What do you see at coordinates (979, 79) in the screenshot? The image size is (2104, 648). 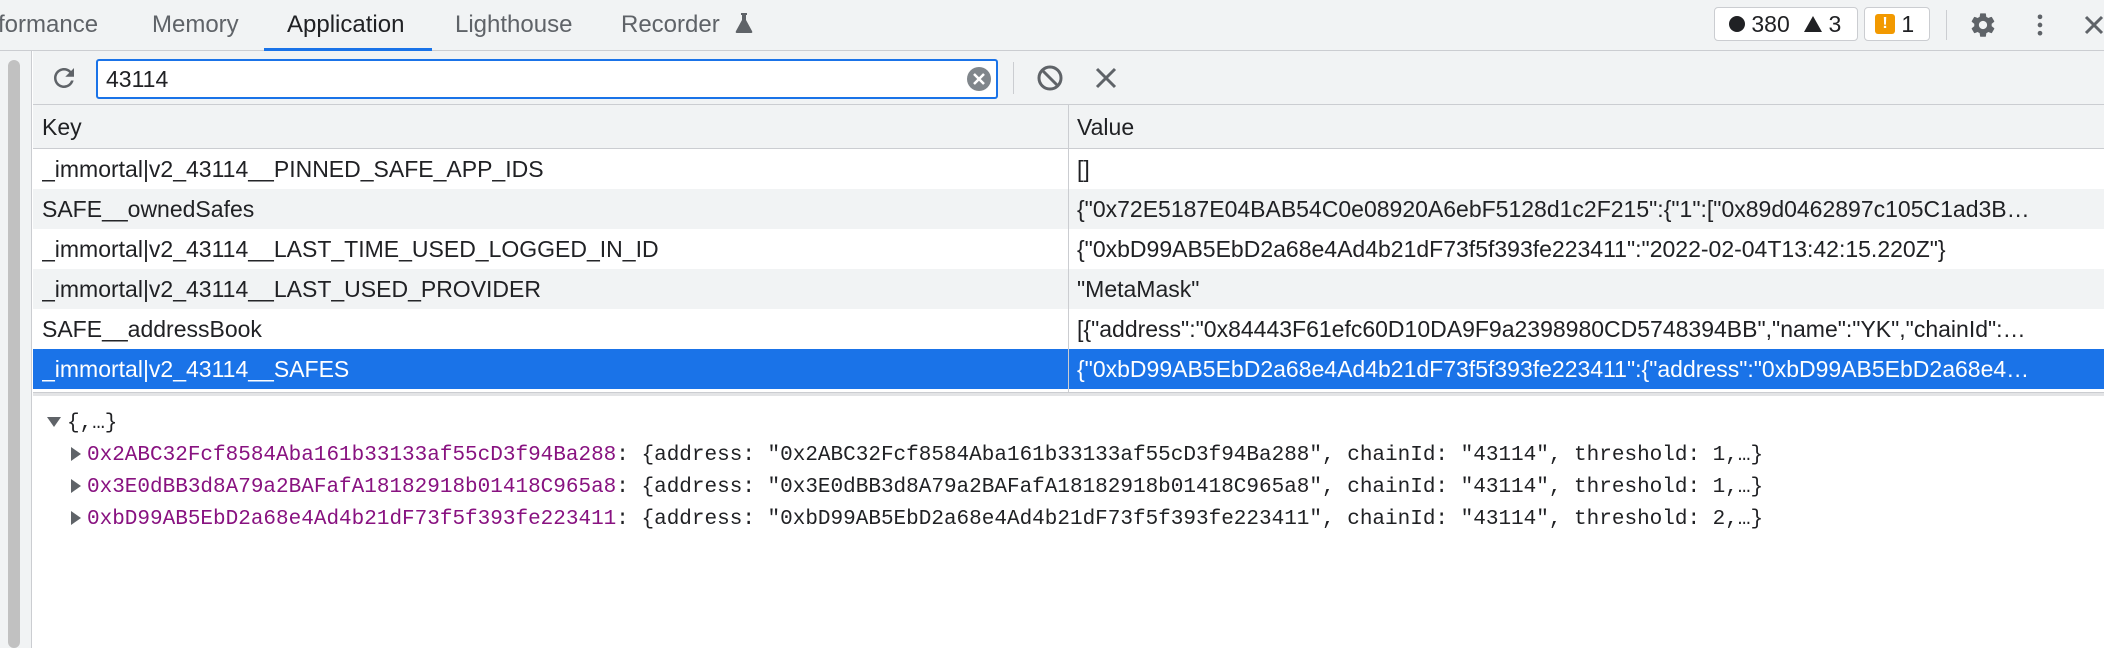 I see `clear-input-icon` at bounding box center [979, 79].